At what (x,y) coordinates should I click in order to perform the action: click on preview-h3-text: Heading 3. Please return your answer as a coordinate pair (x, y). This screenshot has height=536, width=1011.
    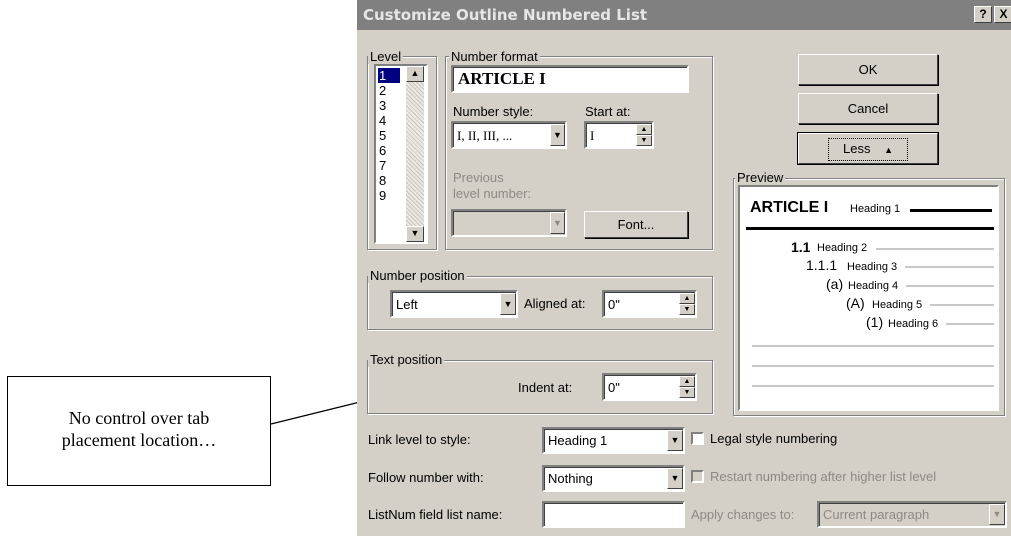
    Looking at the image, I should click on (872, 267).